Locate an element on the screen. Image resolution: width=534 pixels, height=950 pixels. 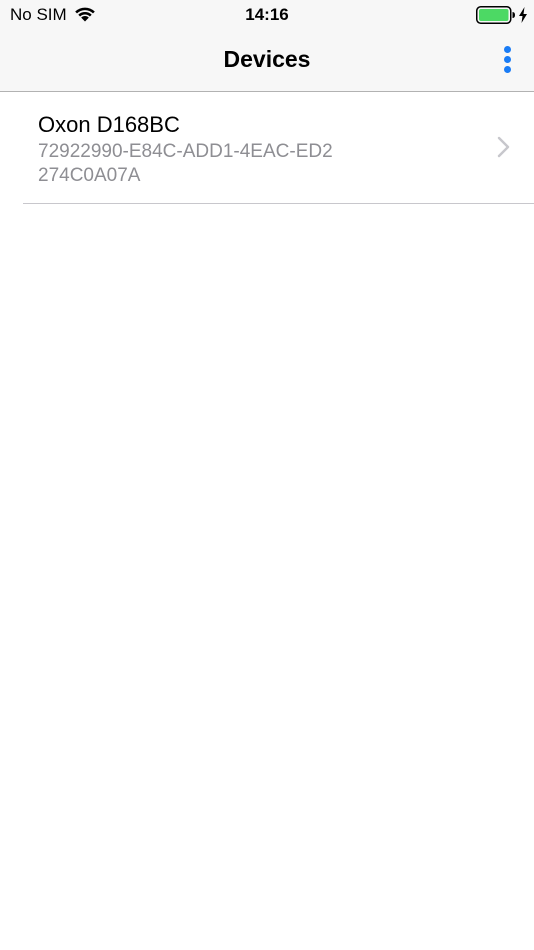
status-bar: No SIM 14:16 is located at coordinates (267, 15).